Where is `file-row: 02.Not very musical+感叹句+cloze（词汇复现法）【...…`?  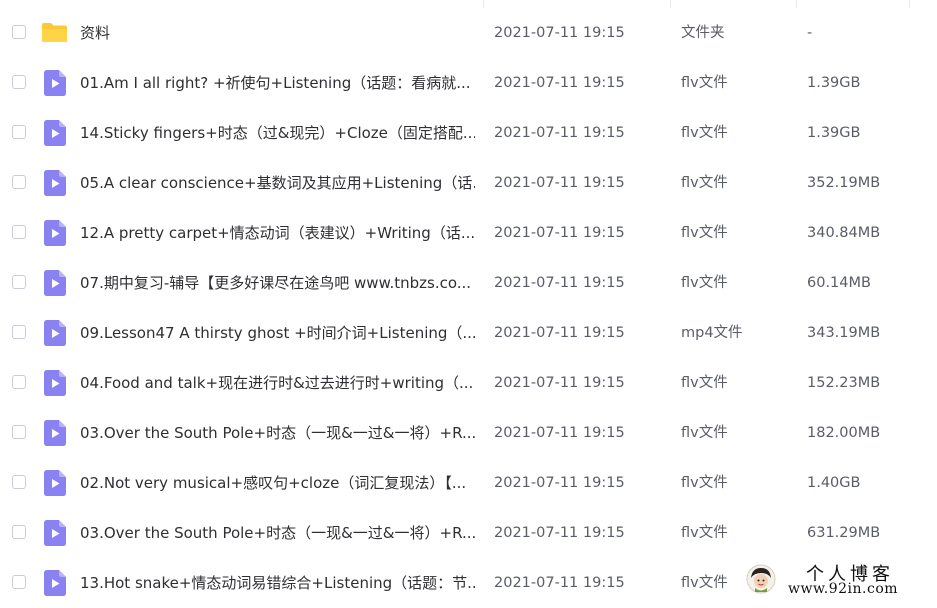
file-row: 02.Not very musical+感叹句+cloze（词汇复现法）【...… is located at coordinates (468, 483).